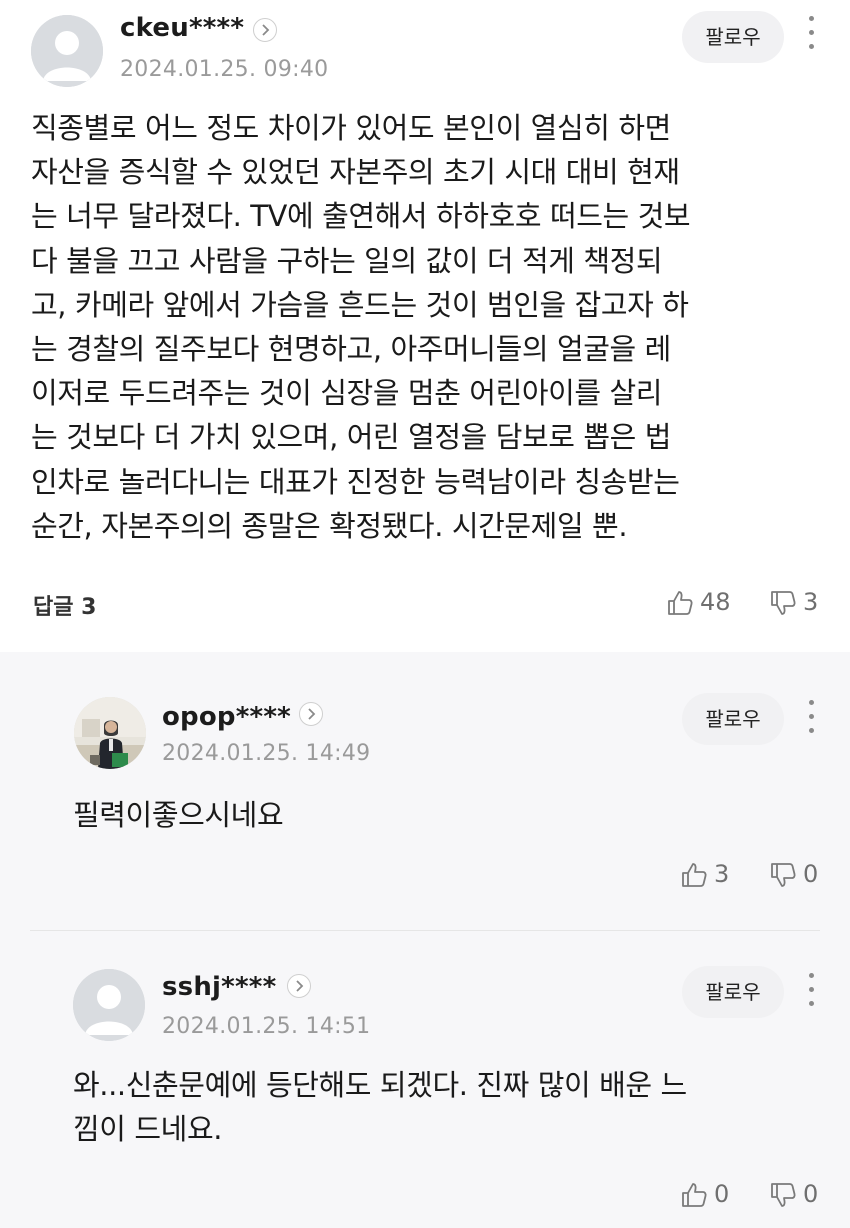 The width and height of the screenshot is (850, 1228). I want to click on reply-body: 와...신춘문예에 등단해도 되겠다. 진짜 많이 배운 느 낌이 드네요., so click(380, 1107).